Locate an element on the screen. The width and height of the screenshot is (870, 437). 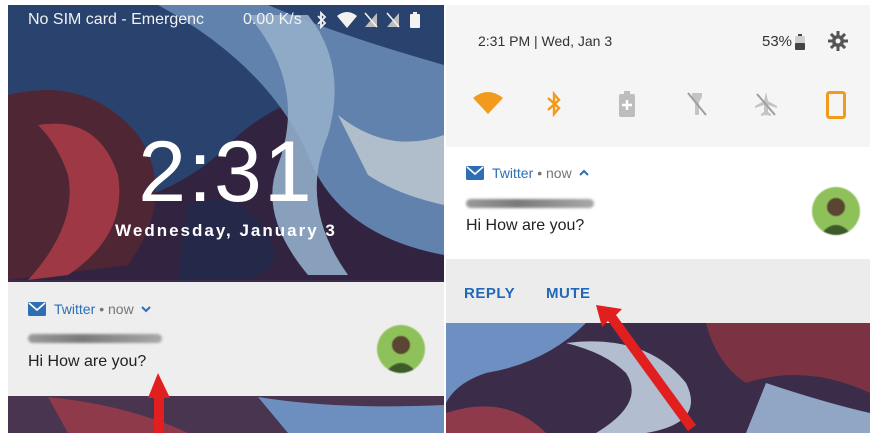
reply-button: REPLY is located at coordinates (489, 293).